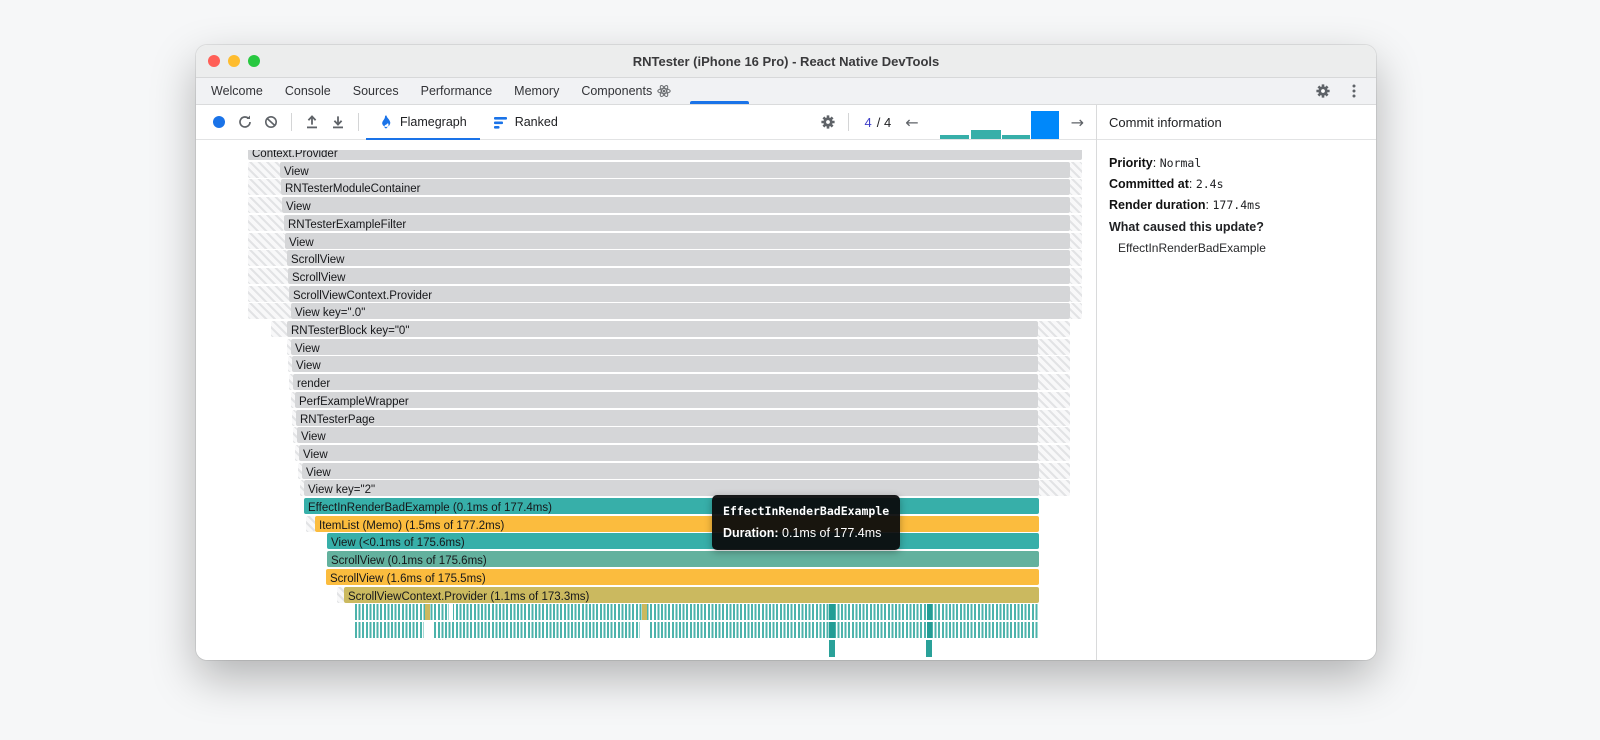 This screenshot has width=1600, height=740. I want to click on tab-console: Console, so click(308, 91).